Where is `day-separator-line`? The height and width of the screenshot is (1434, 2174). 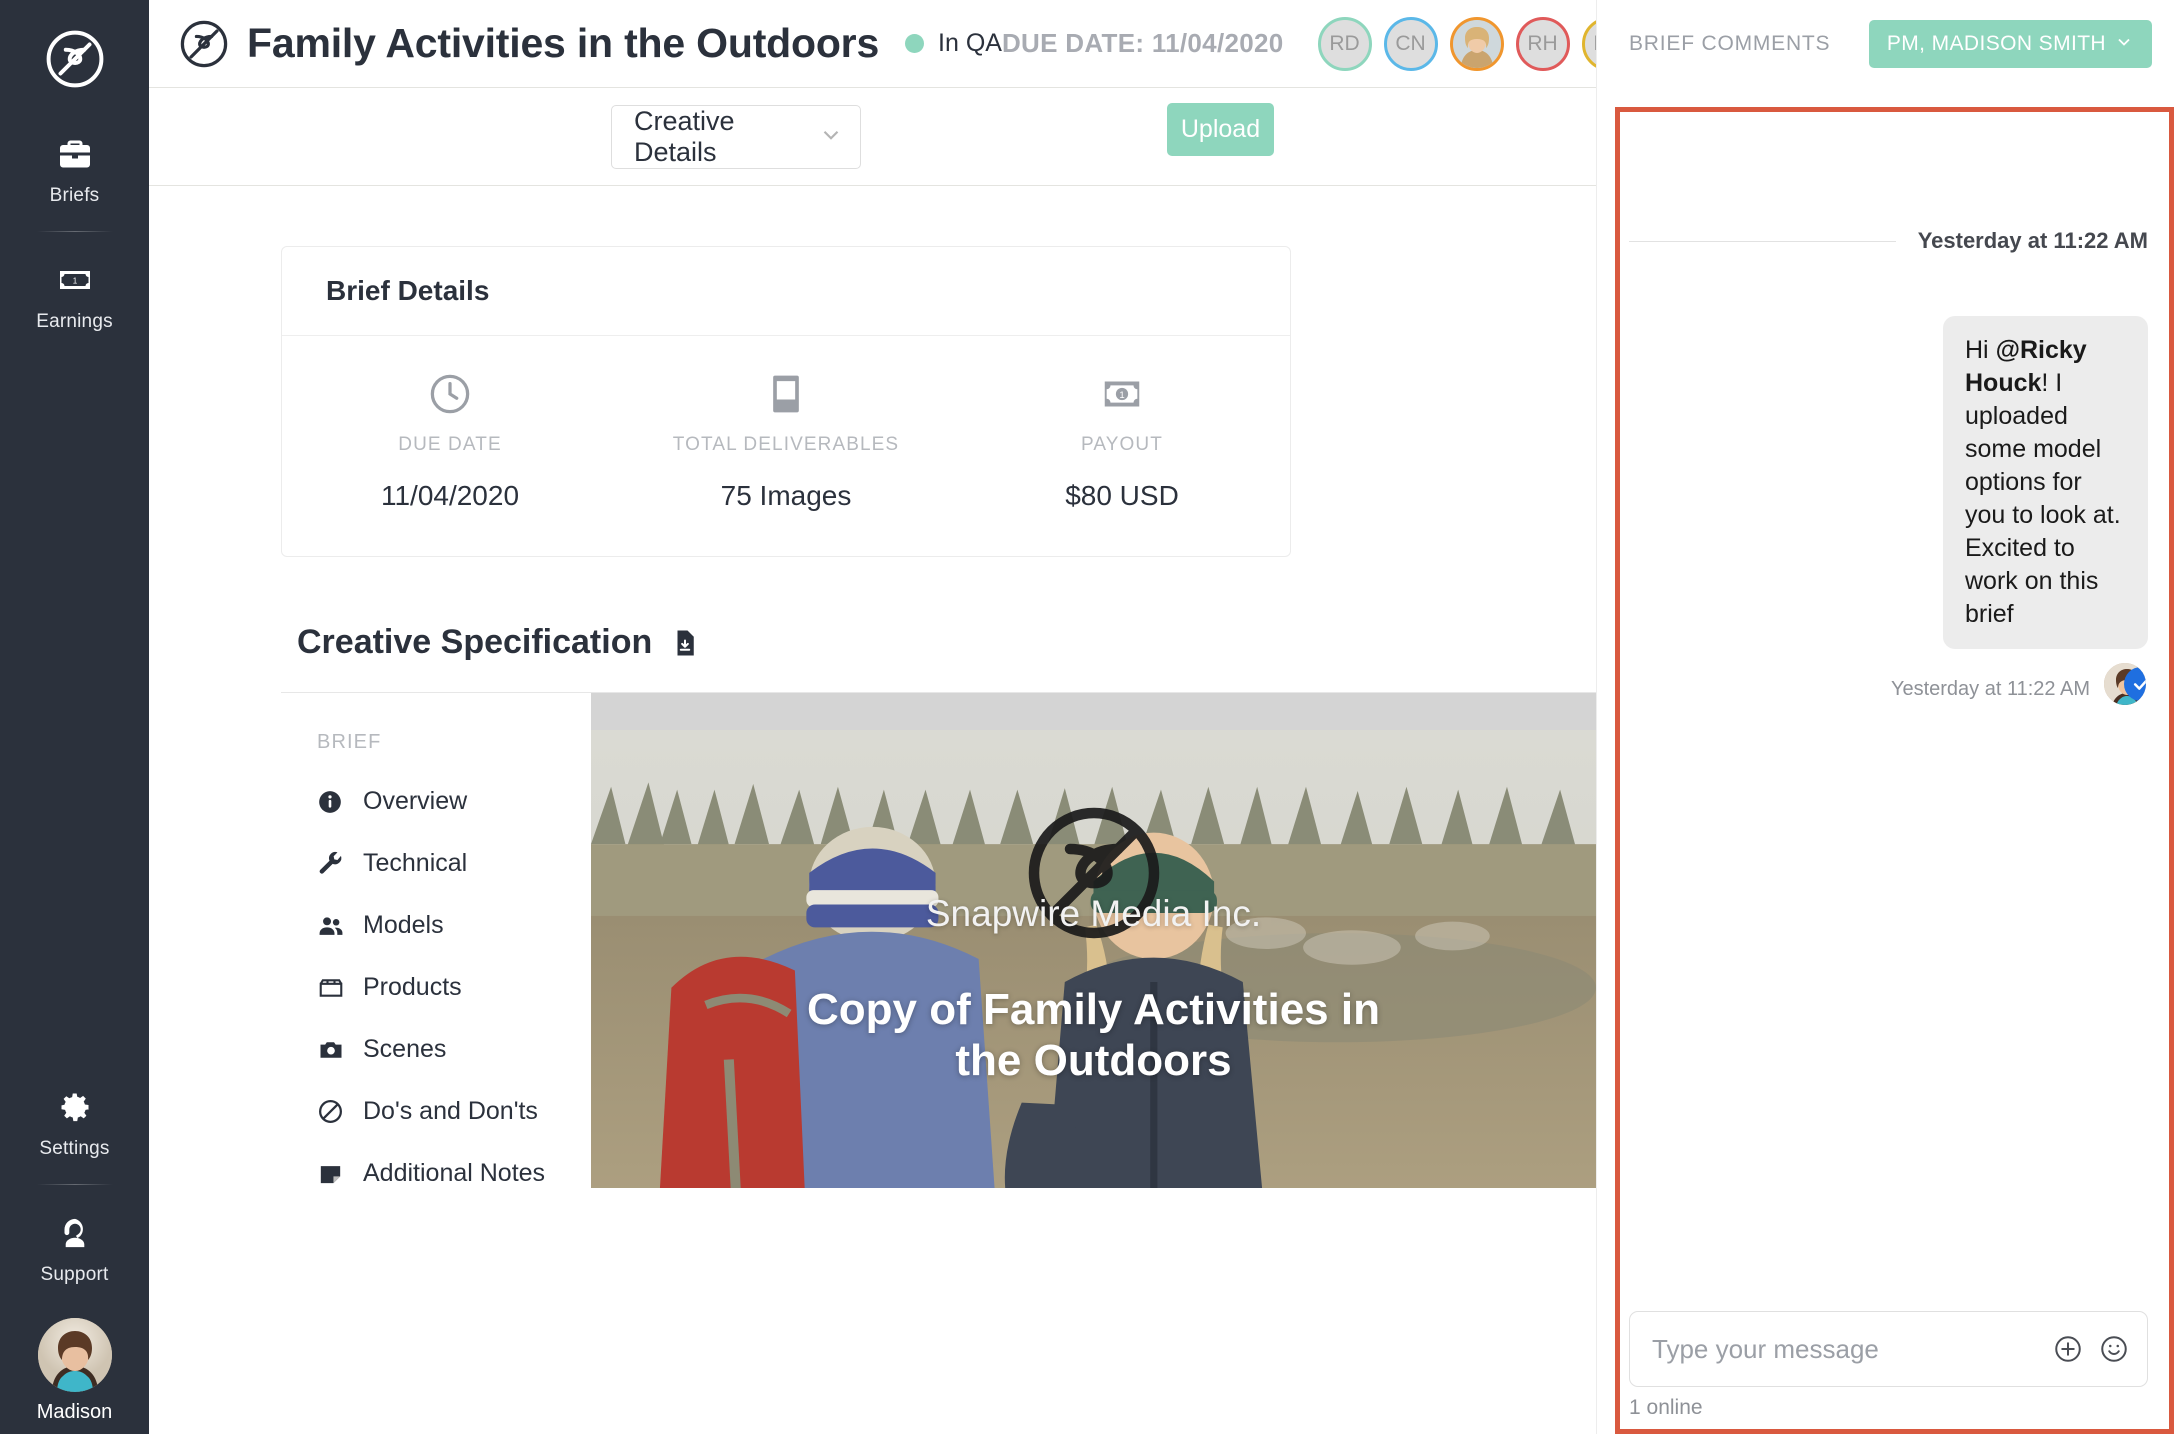 day-separator-line is located at coordinates (1762, 241).